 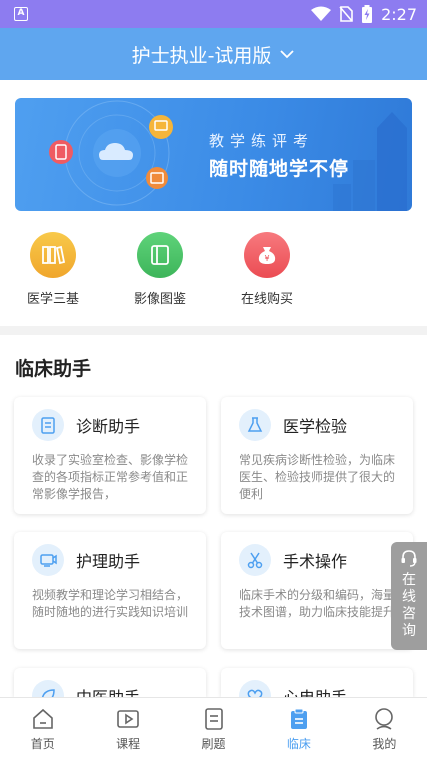 I want to click on card-title: 护理助手, so click(x=108, y=561).